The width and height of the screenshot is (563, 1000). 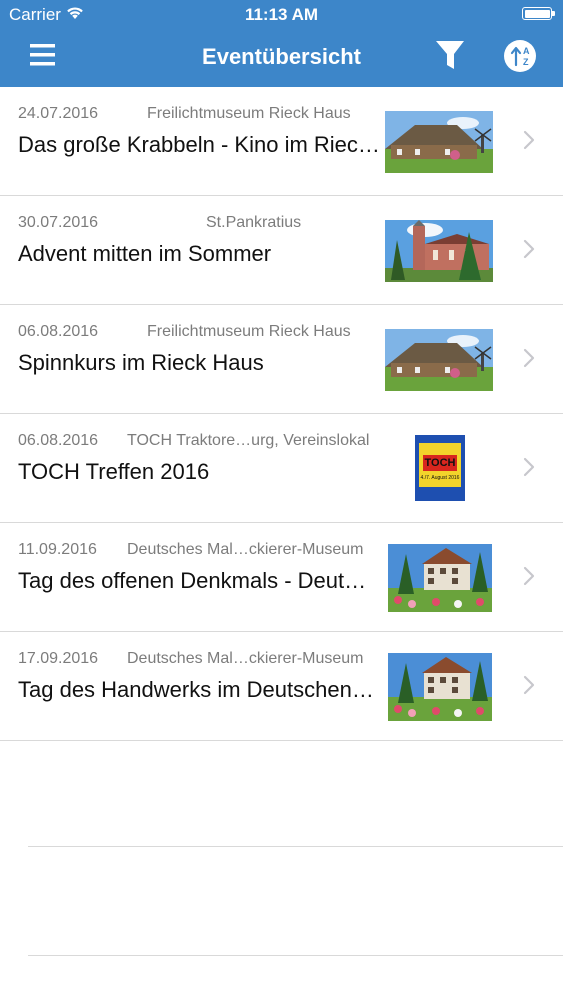 I want to click on svg-text: Z, so click(x=526, y=62).